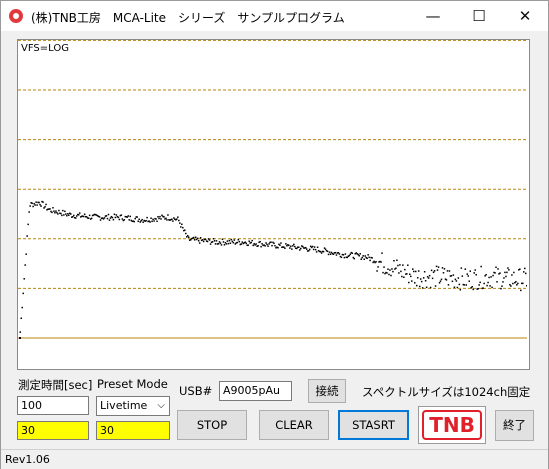 Image resolution: width=549 pixels, height=469 pixels. Describe the element at coordinates (433, 16) in the screenshot. I see `minimize-button: —` at that location.